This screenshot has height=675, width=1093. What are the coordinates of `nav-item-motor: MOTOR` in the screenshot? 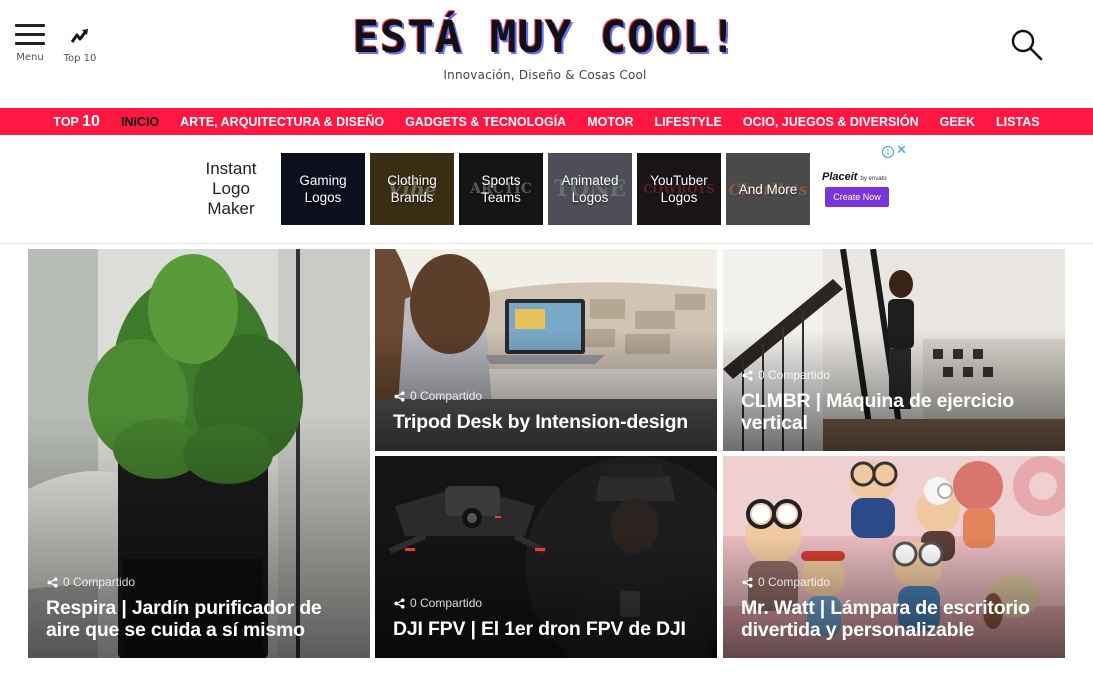 It's located at (610, 122).